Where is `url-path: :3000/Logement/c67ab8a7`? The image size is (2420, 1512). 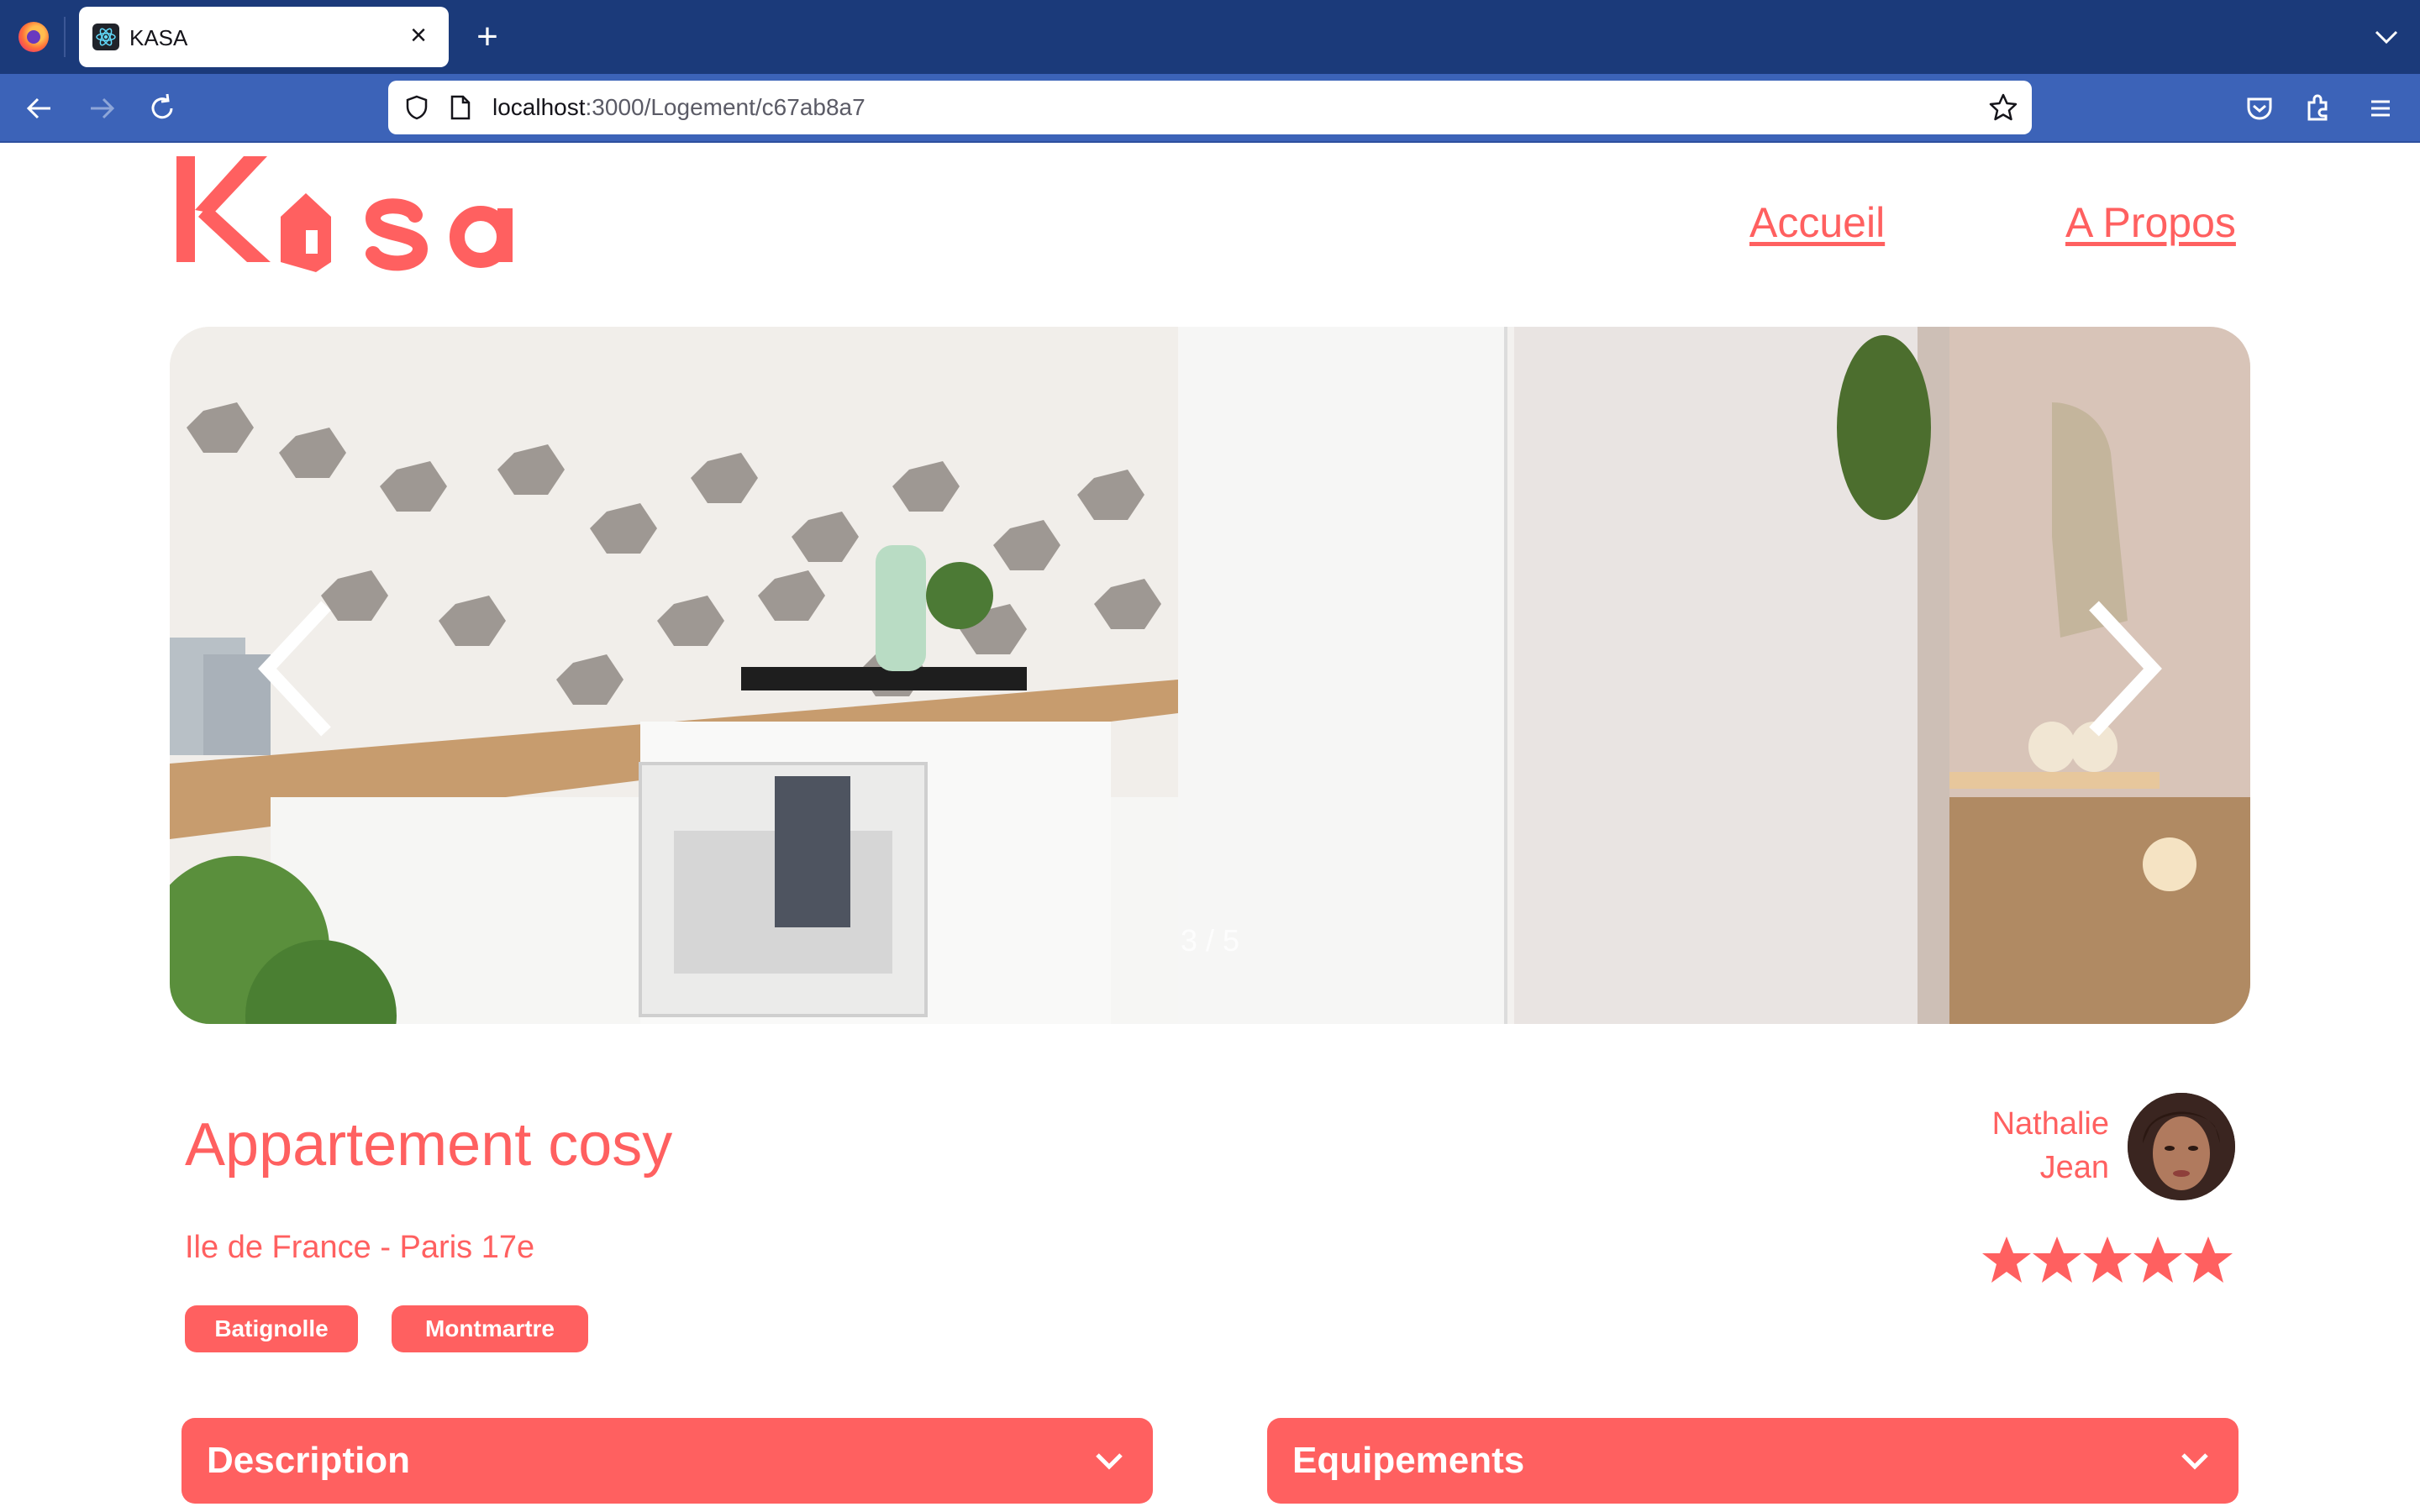 url-path: :3000/Logement/c67ab8a7 is located at coordinates (725, 107).